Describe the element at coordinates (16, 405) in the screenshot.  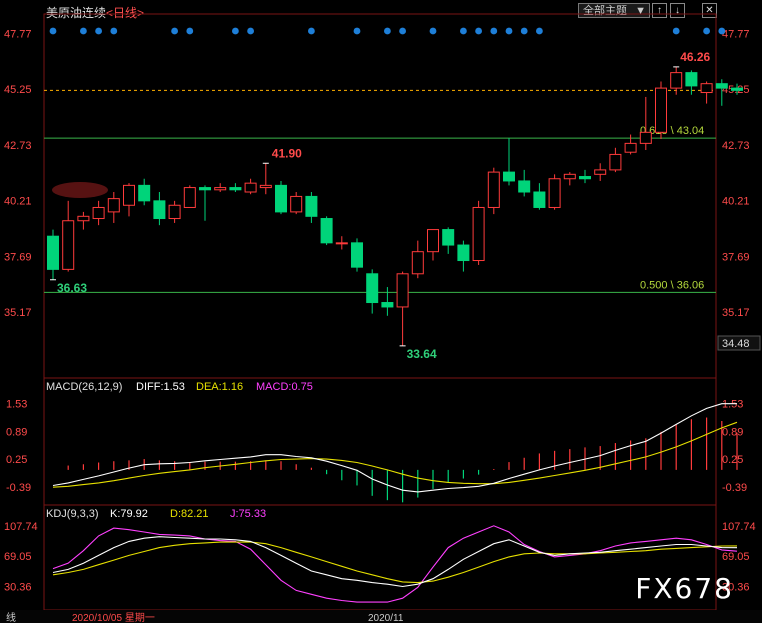
I see `macd-tick-left-0: 1.53` at that location.